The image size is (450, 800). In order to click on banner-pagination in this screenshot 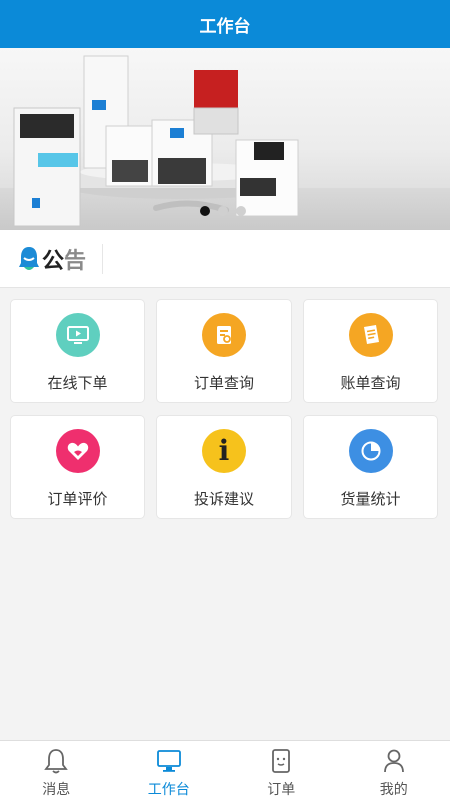, I will do `click(223, 211)`.